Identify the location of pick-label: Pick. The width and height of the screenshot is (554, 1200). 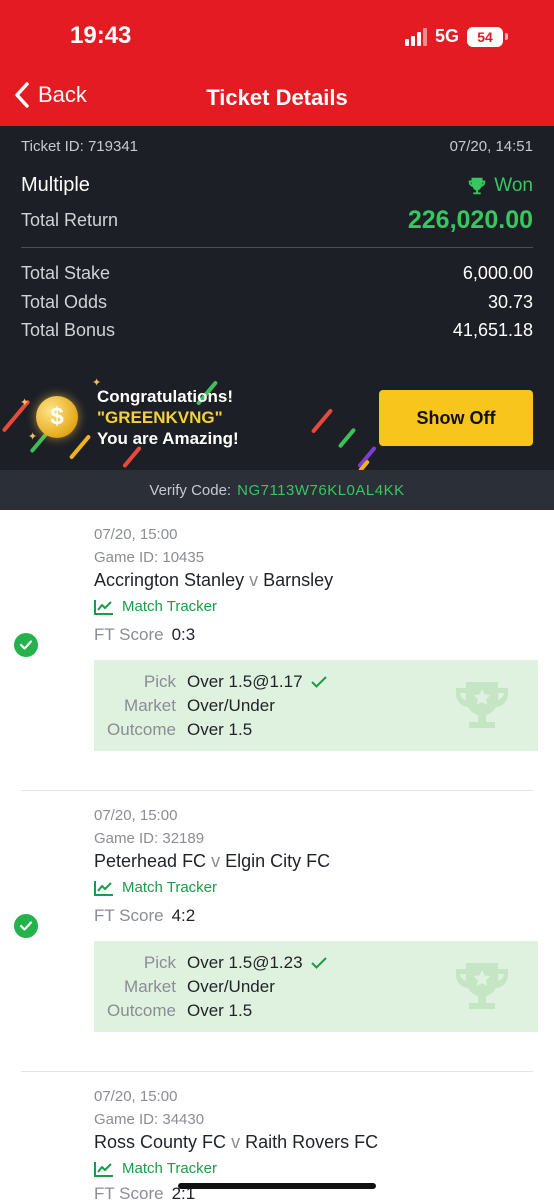
(159, 962).